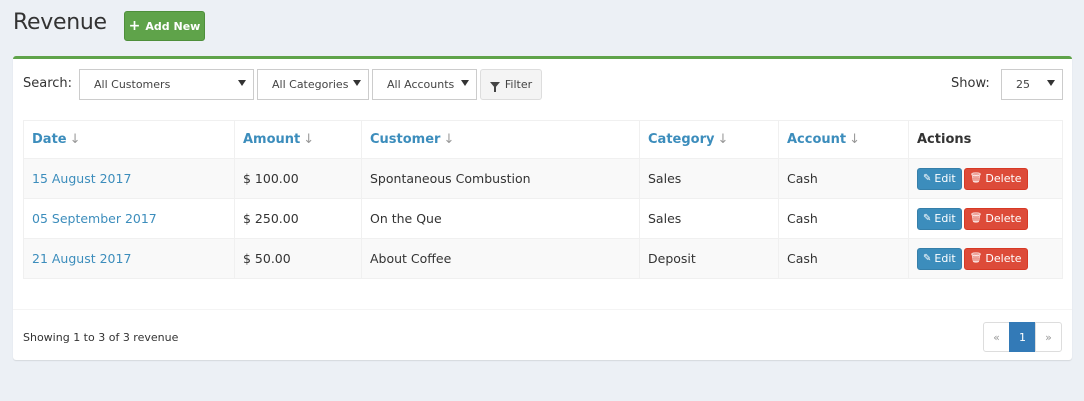 The image size is (1084, 401). I want to click on add-new-button: + Add New, so click(164, 26).